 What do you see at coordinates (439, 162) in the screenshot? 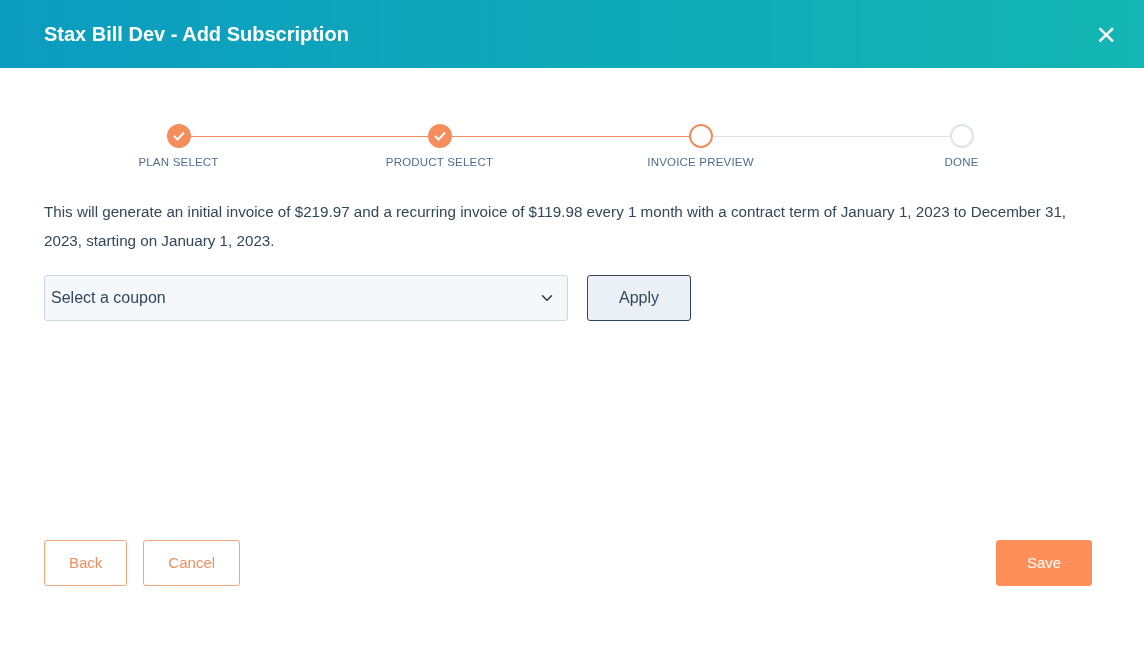
I see `step-label: PRODUCT SELECT` at bounding box center [439, 162].